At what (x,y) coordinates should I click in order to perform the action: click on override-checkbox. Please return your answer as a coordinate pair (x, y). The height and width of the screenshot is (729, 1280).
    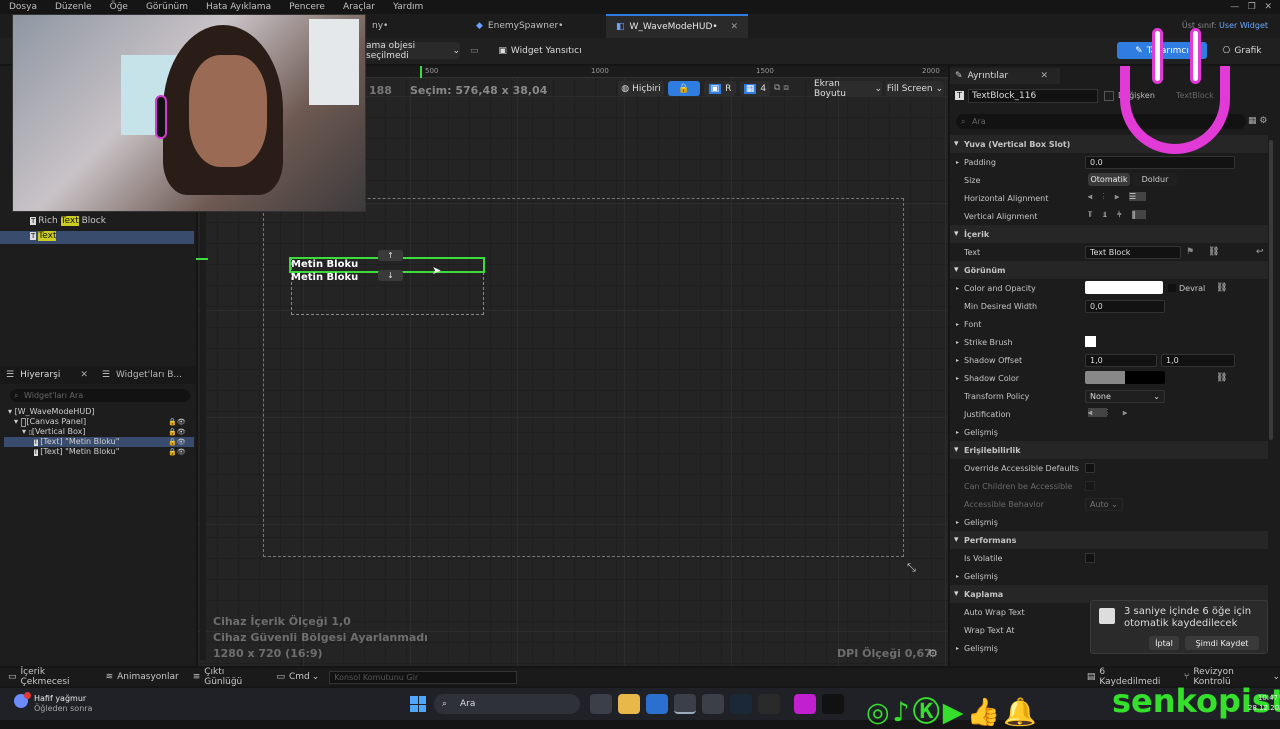
    Looking at the image, I should click on (1090, 468).